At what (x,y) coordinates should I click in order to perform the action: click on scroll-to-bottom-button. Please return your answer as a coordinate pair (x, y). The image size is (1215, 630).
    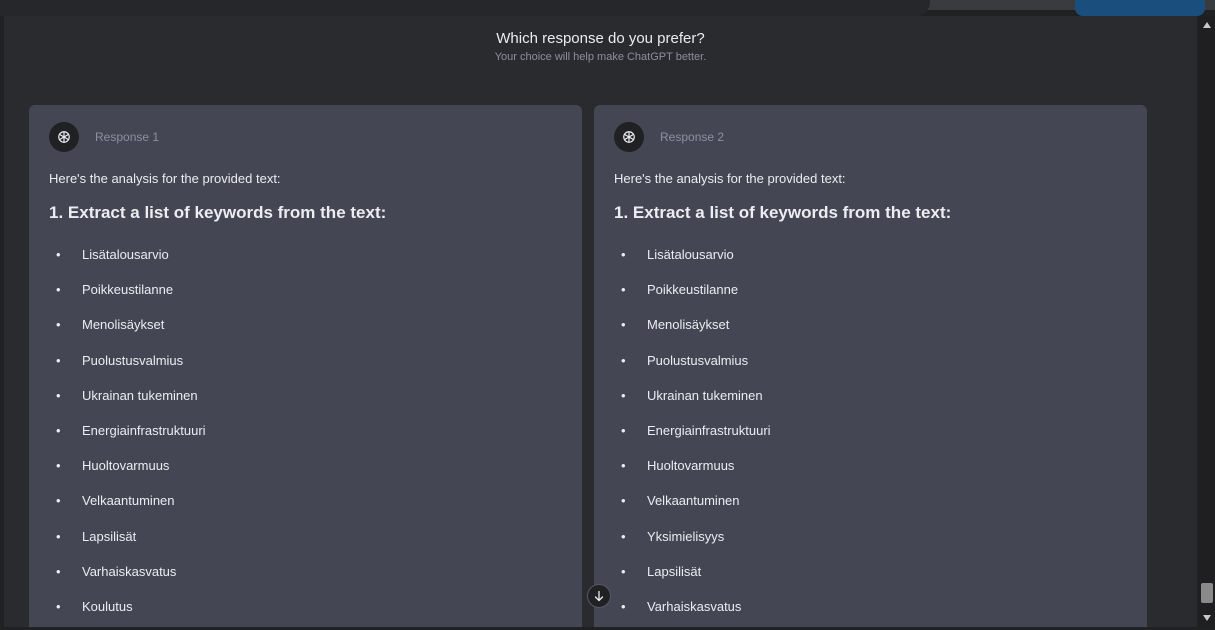
    Looking at the image, I should click on (599, 596).